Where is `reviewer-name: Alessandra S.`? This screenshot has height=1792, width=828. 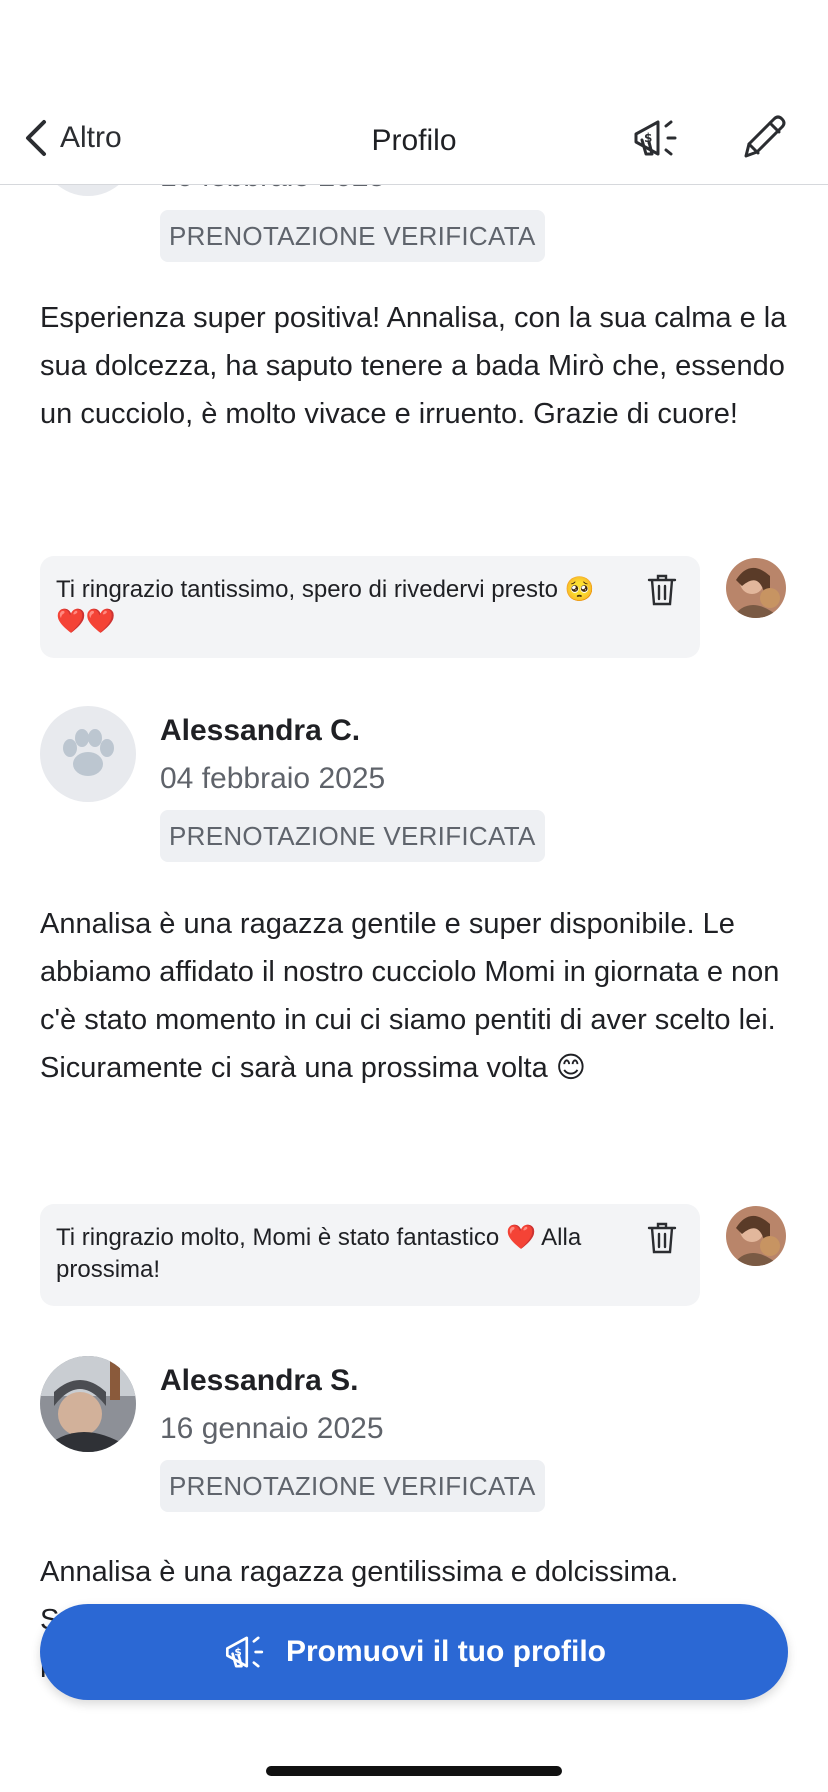
reviewer-name: Alessandra S. is located at coordinates (259, 1380).